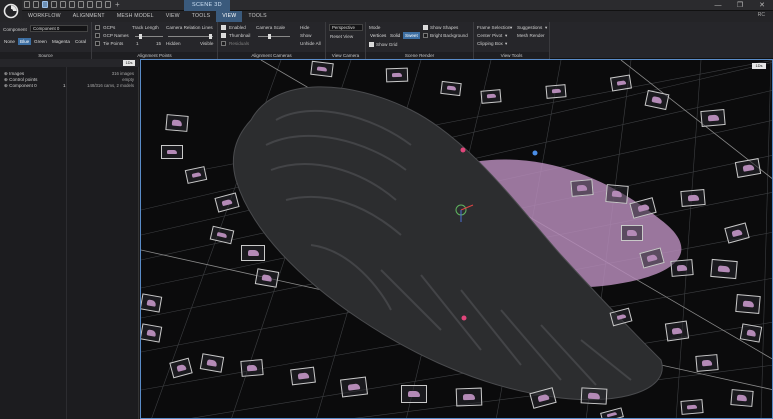 The image size is (773, 419). I want to click on show-button: Show, so click(306, 35).